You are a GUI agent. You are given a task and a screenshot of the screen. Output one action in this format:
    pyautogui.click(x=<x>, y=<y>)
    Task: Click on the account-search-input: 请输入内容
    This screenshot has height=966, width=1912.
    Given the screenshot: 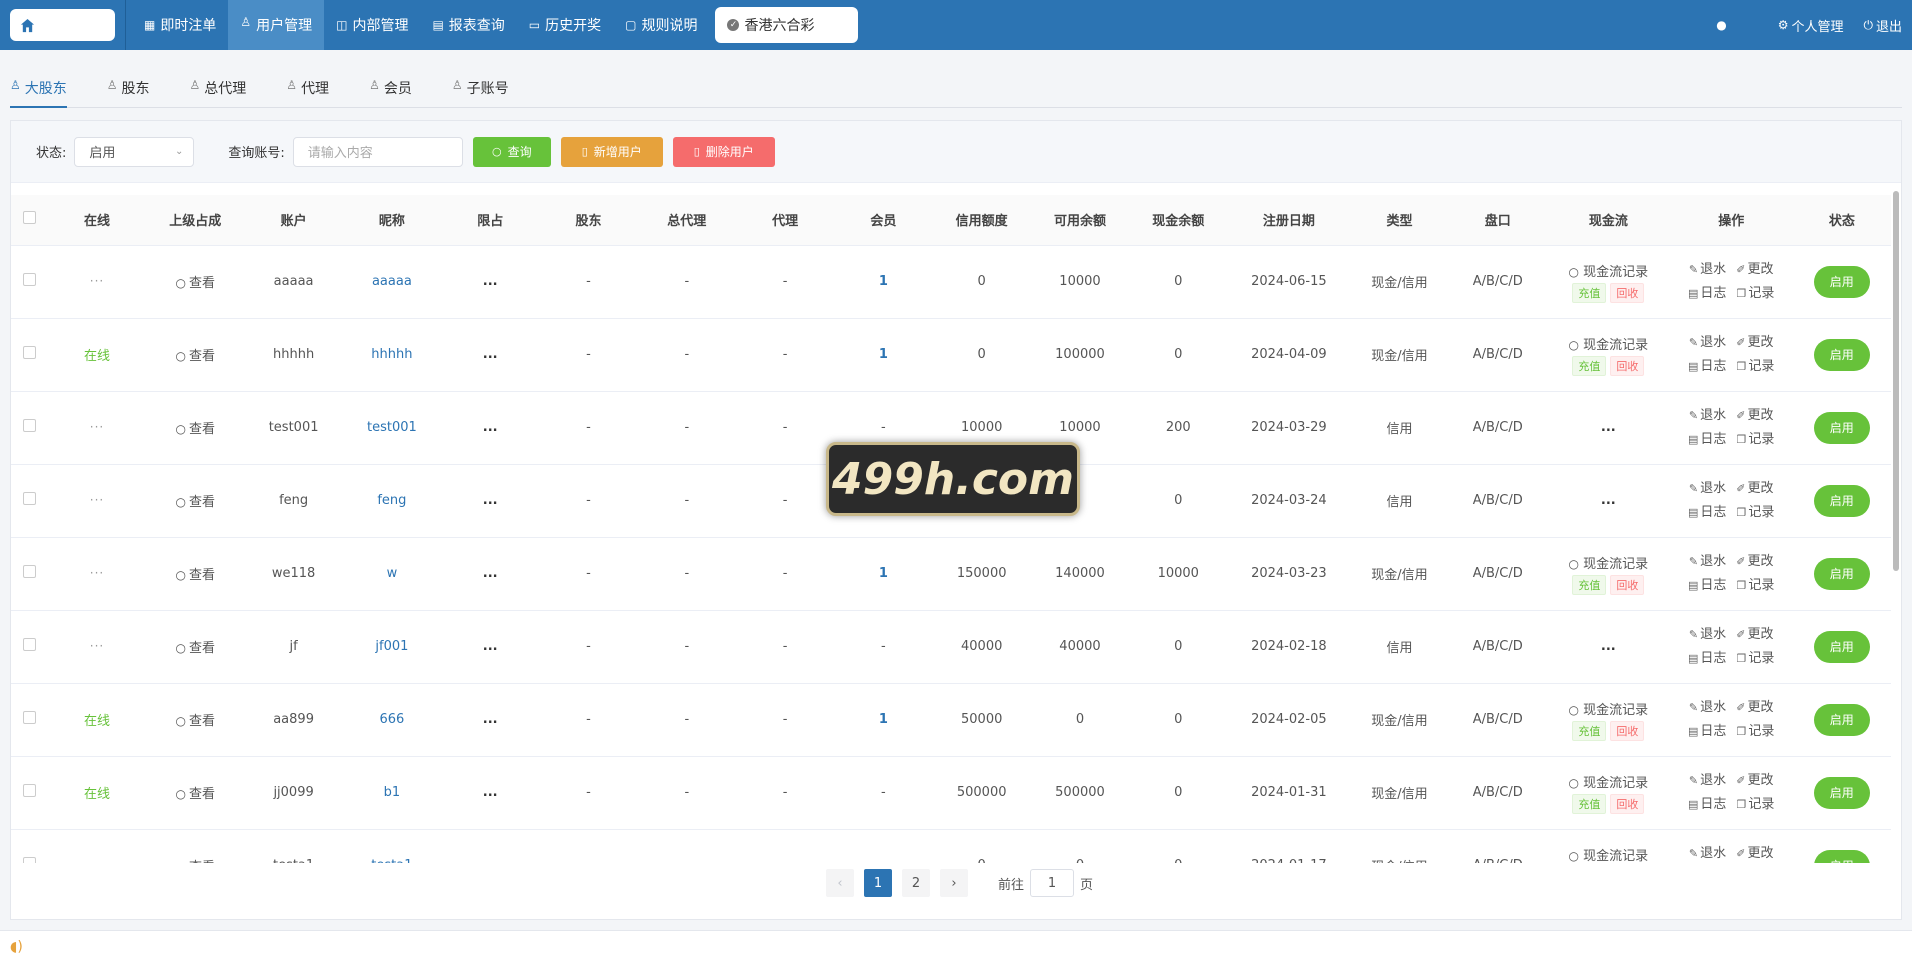 What is the action you would take?
    pyautogui.click(x=377, y=151)
    